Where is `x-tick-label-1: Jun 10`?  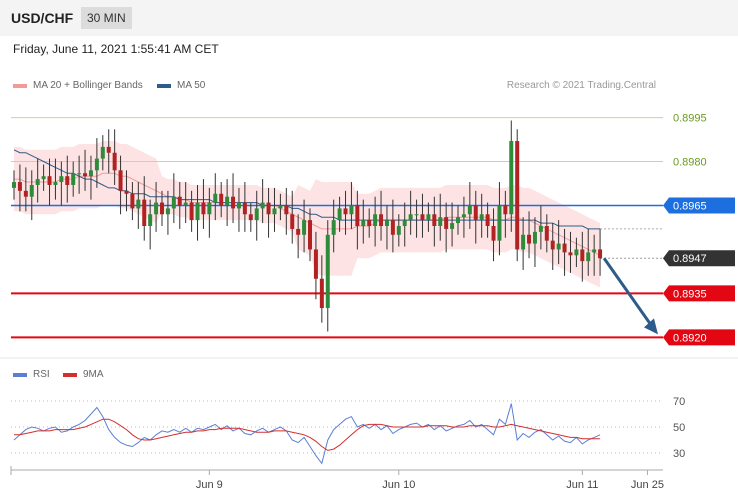
x-tick-label-1: Jun 10 is located at coordinates (398, 485).